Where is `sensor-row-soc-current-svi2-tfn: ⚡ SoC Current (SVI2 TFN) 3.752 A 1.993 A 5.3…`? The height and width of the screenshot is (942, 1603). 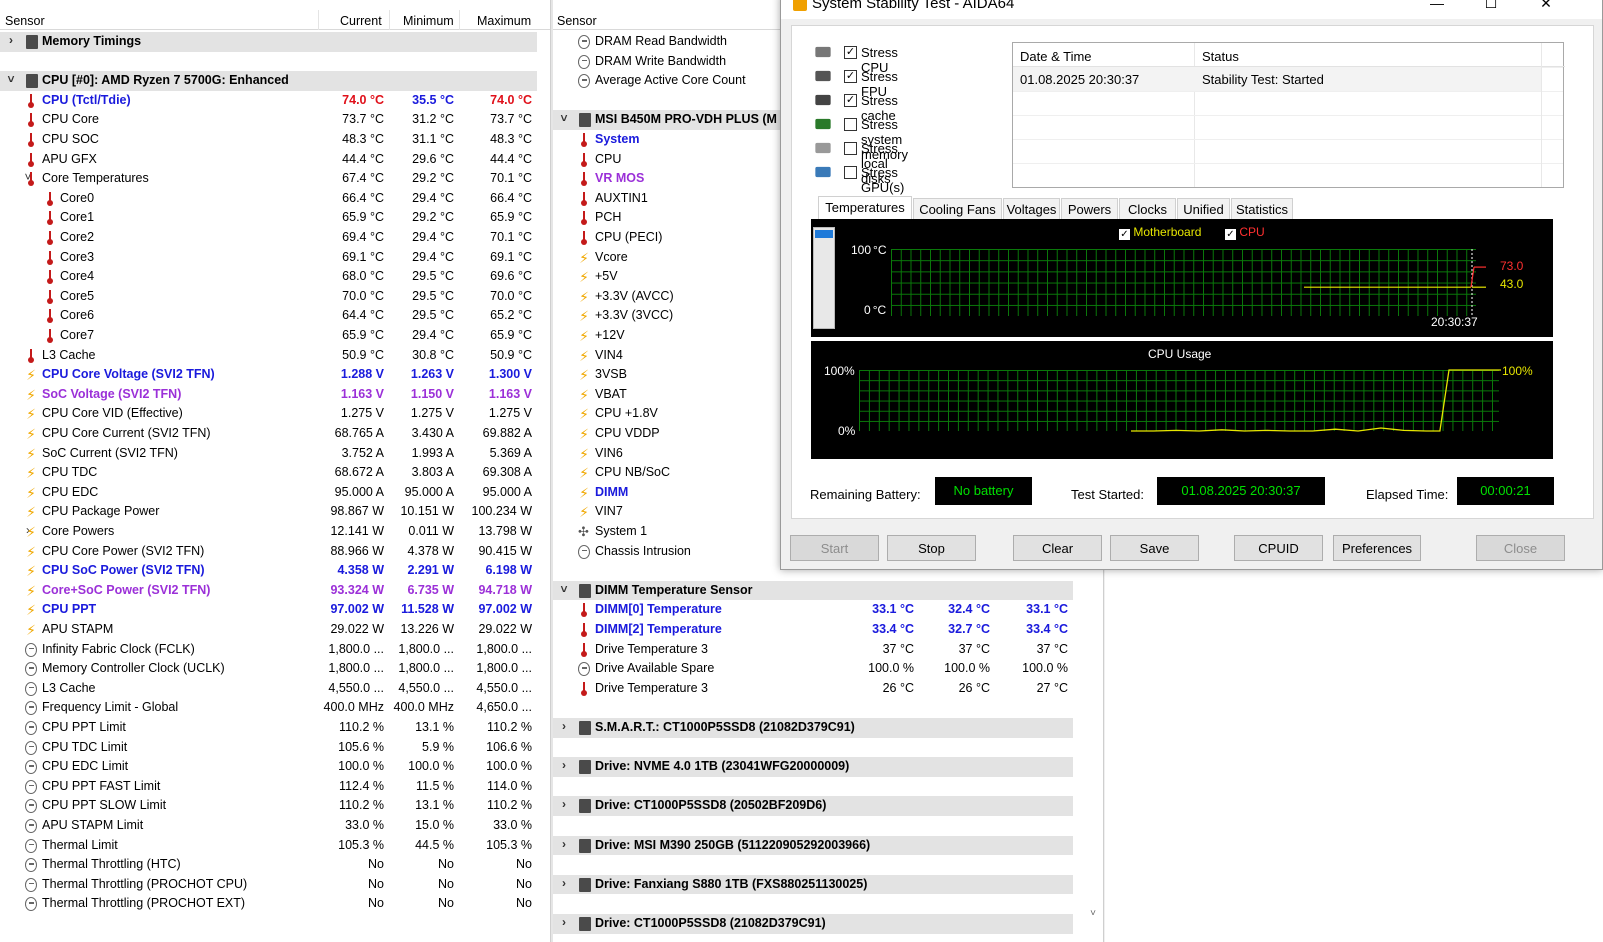 sensor-row-soc-current-svi2-tfn: ⚡ SoC Current (SVI2 TFN) 3.752 A 1.993 A 5.3… is located at coordinates (268, 454).